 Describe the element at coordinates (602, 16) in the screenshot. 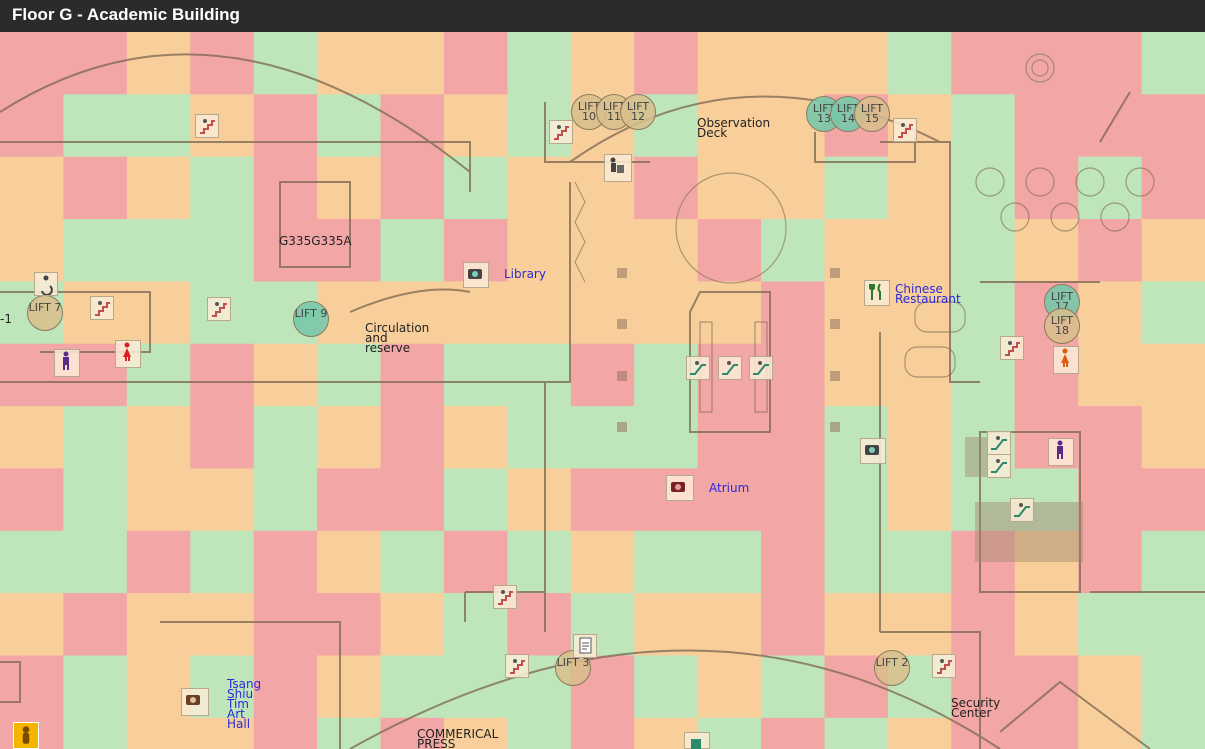

I see `map-title: Floor G - Academic Building` at that location.